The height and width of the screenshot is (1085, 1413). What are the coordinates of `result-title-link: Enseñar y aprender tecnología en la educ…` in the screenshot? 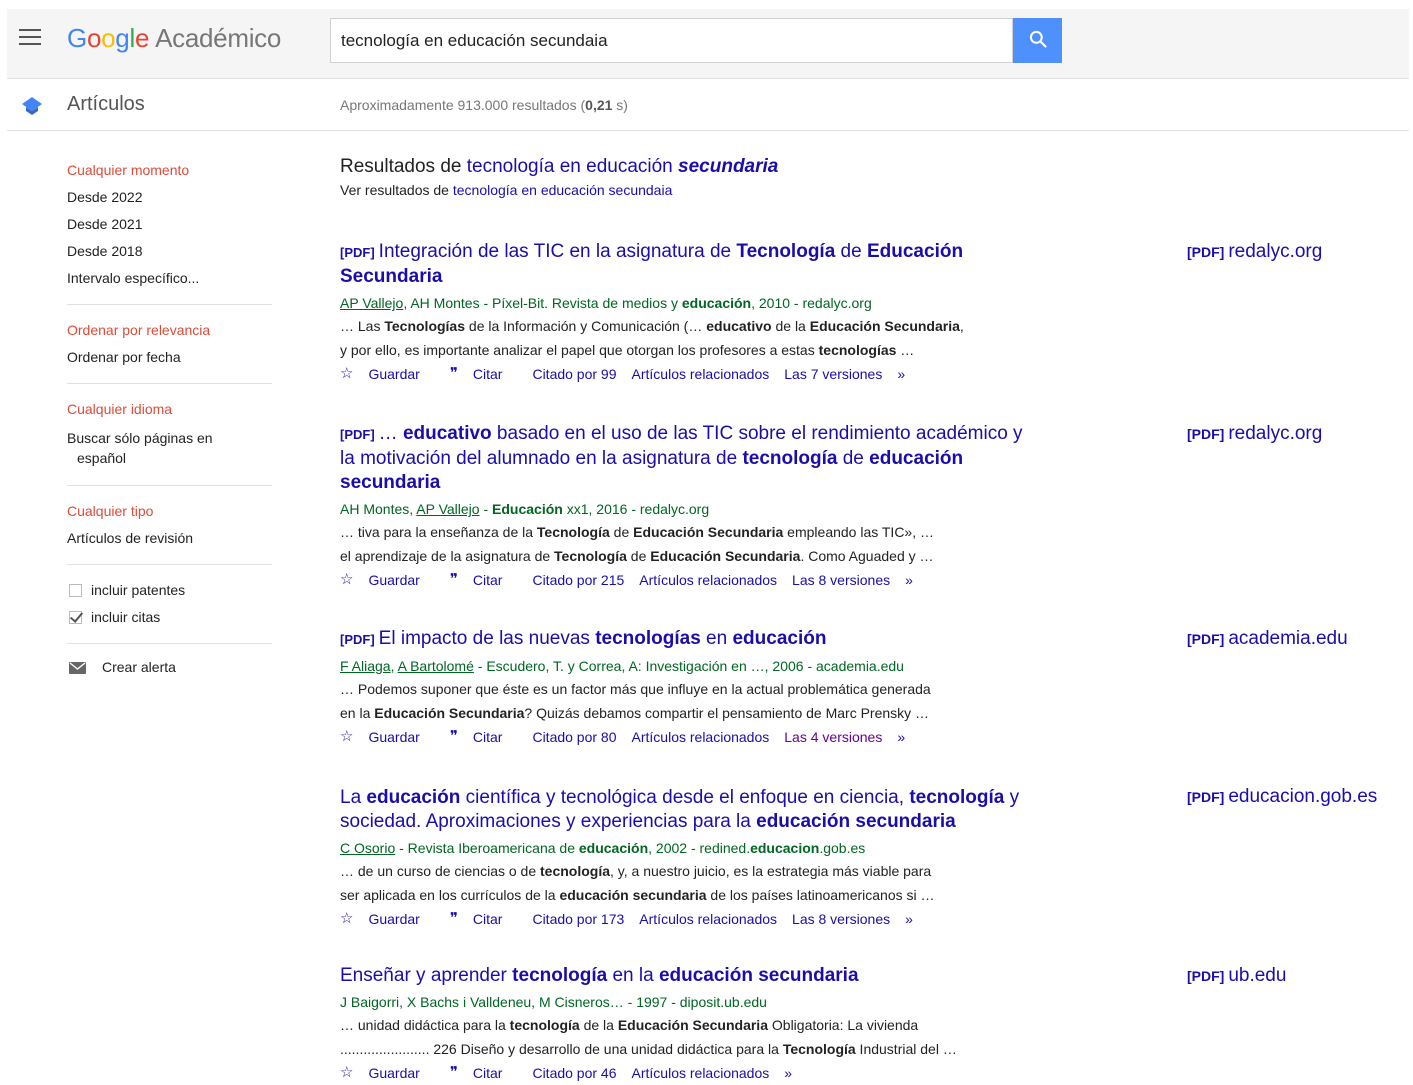 It's located at (720, 976).